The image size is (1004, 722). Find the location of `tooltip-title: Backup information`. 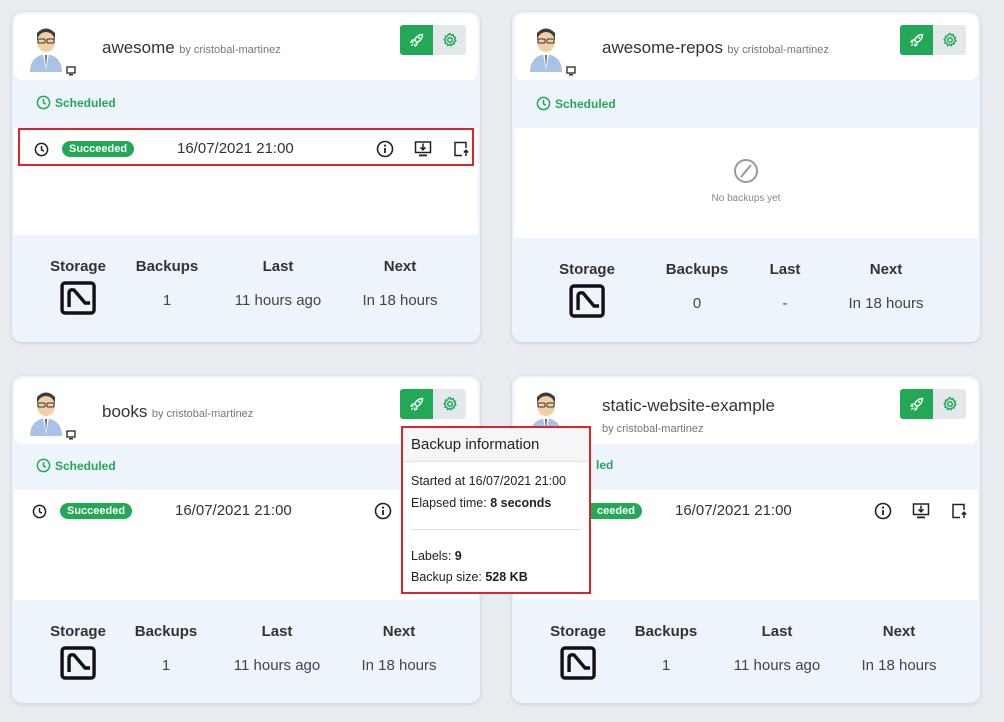

tooltip-title: Backup information is located at coordinates (496, 445).